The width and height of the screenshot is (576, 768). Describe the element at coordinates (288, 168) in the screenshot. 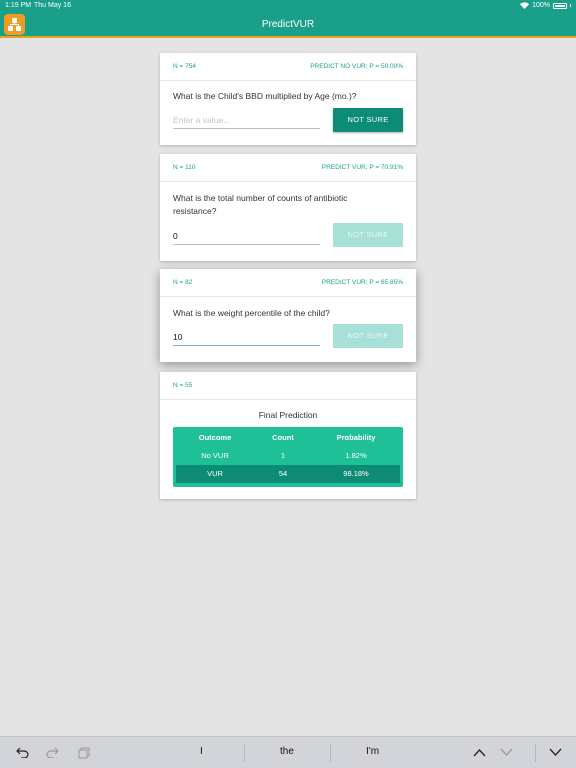

I see `card-header: N = 110 PREDICT VUR; P = 70.91%` at that location.